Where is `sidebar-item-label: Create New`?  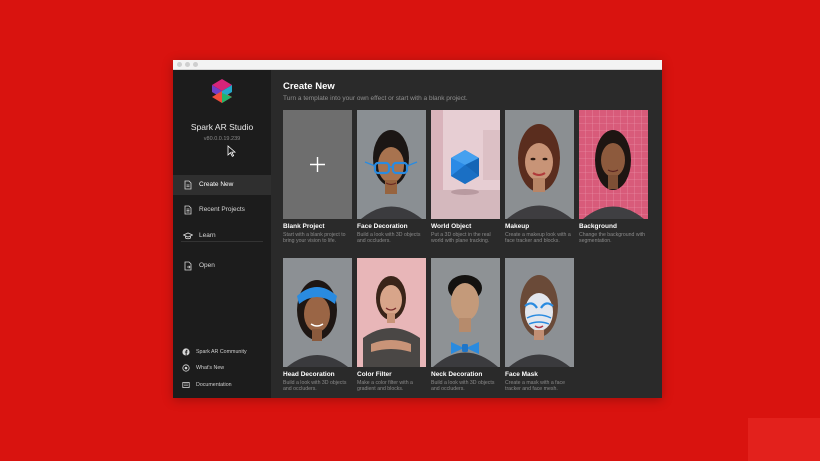 sidebar-item-label: Create New is located at coordinates (216, 184).